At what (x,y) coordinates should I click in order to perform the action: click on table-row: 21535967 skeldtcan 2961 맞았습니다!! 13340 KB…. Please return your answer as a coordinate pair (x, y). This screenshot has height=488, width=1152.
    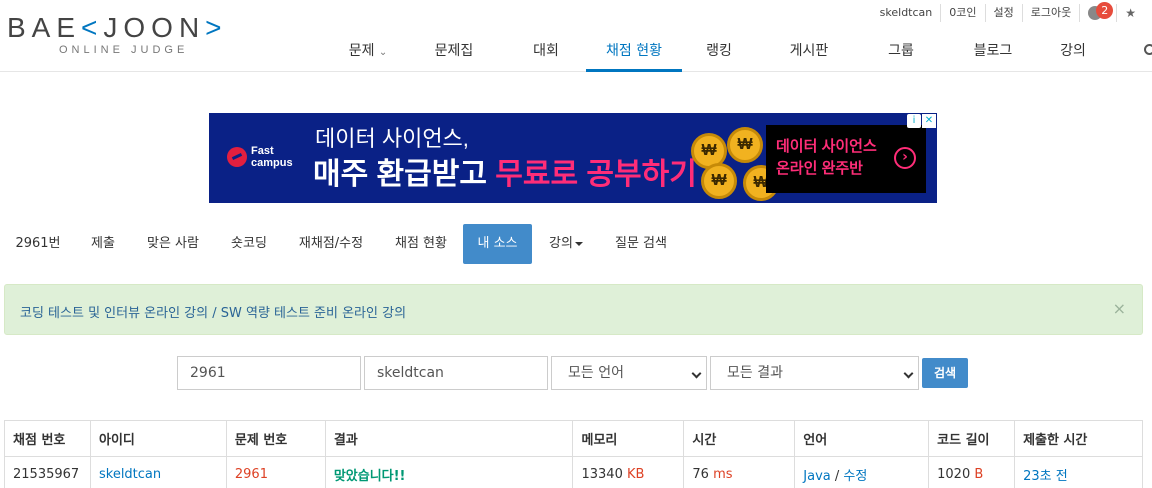
    Looking at the image, I should click on (573, 472).